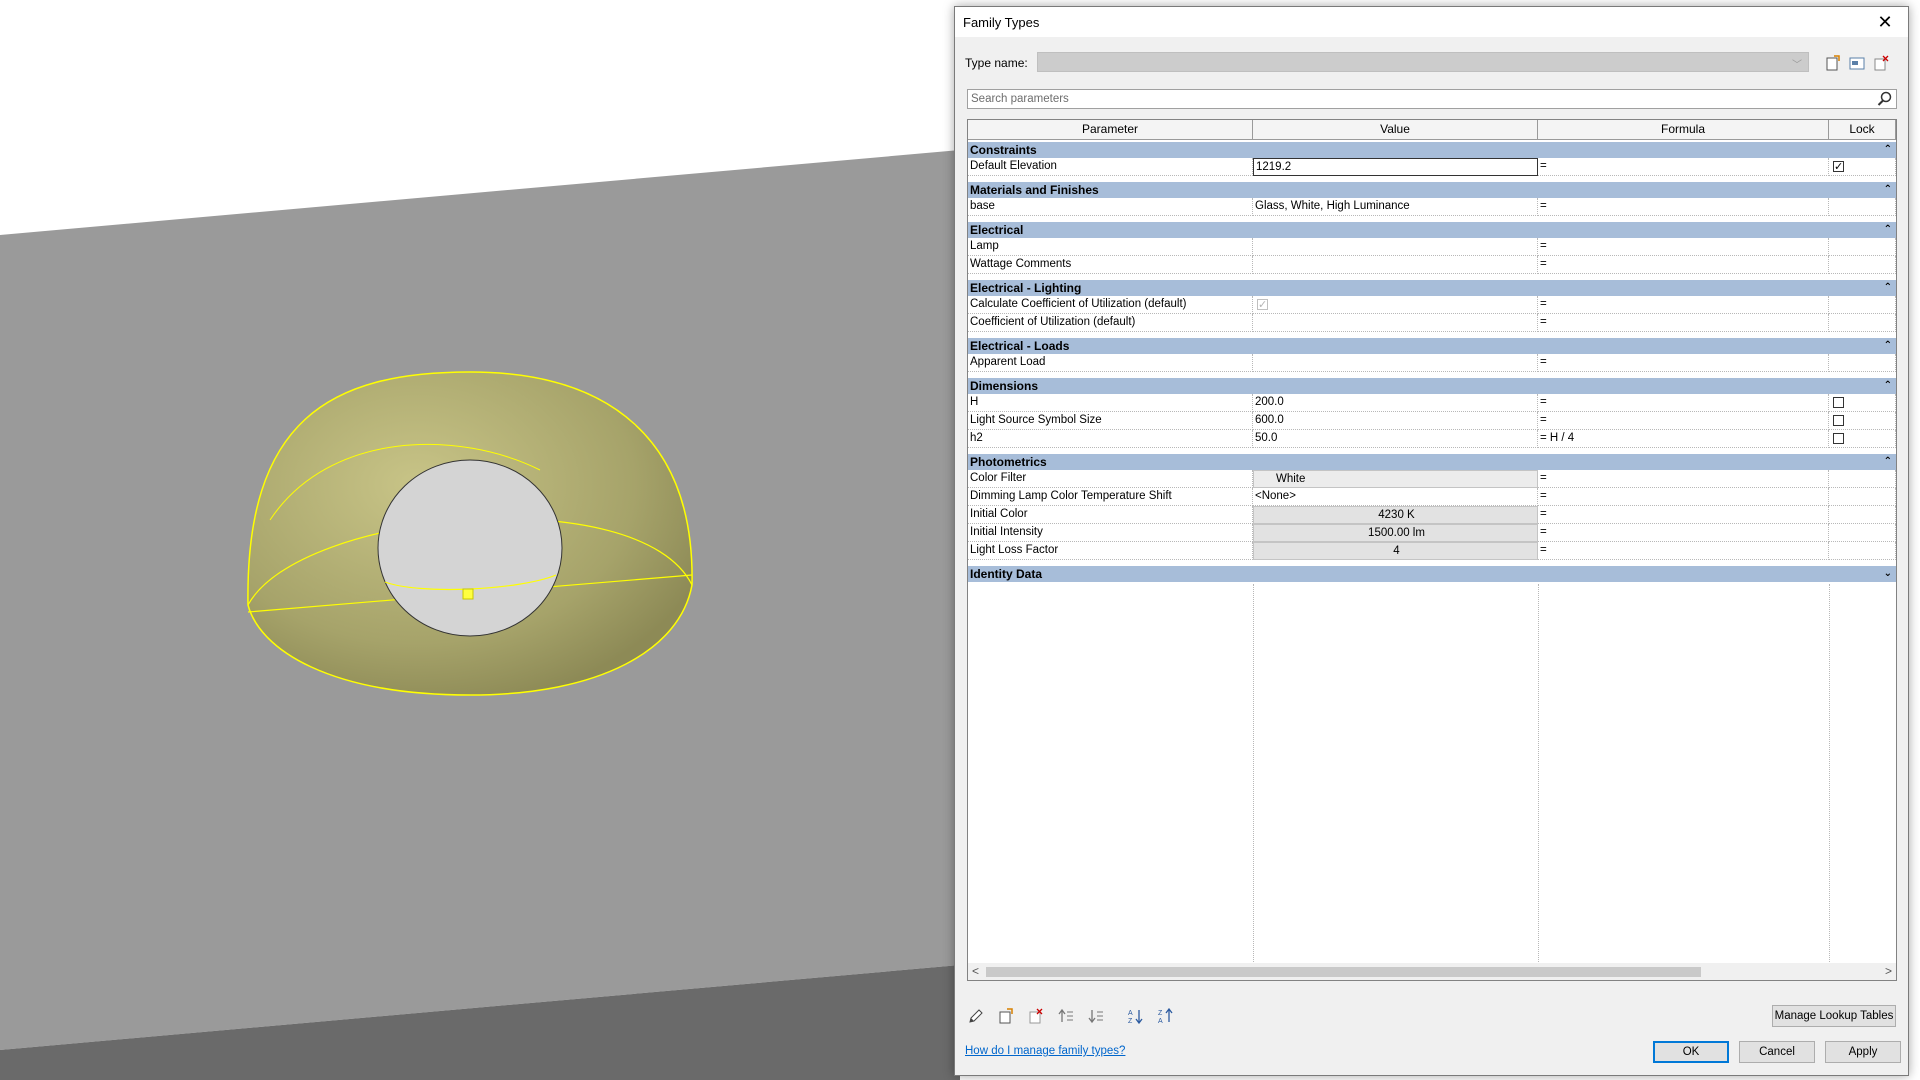 Image resolution: width=1920 pixels, height=1080 pixels. What do you see at coordinates (1432, 150) in the screenshot?
I see `group-constraints: Constraints ⌃` at bounding box center [1432, 150].